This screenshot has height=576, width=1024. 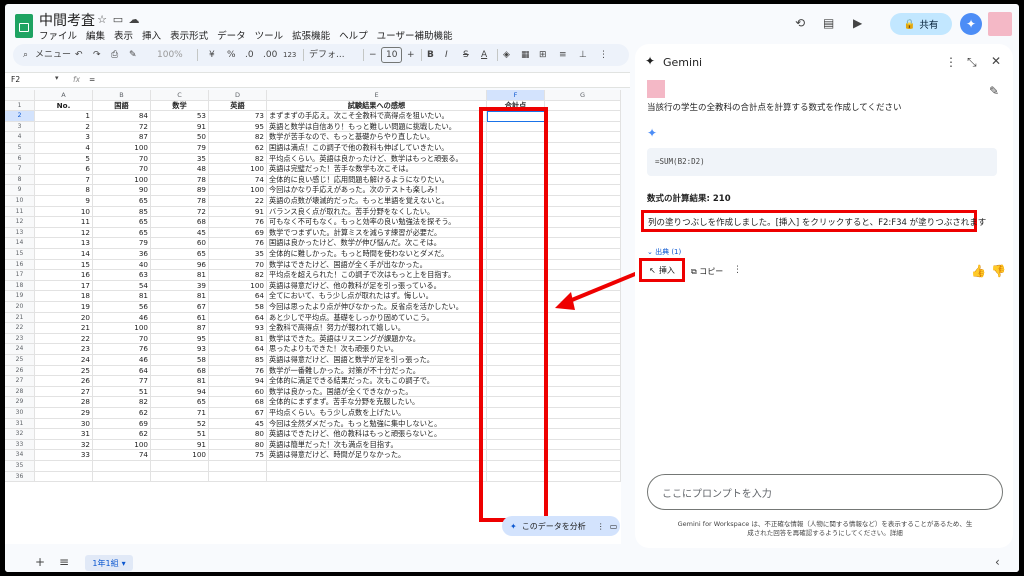 What do you see at coordinates (180, 286) in the screenshot?
I see `table-cell: 39` at bounding box center [180, 286].